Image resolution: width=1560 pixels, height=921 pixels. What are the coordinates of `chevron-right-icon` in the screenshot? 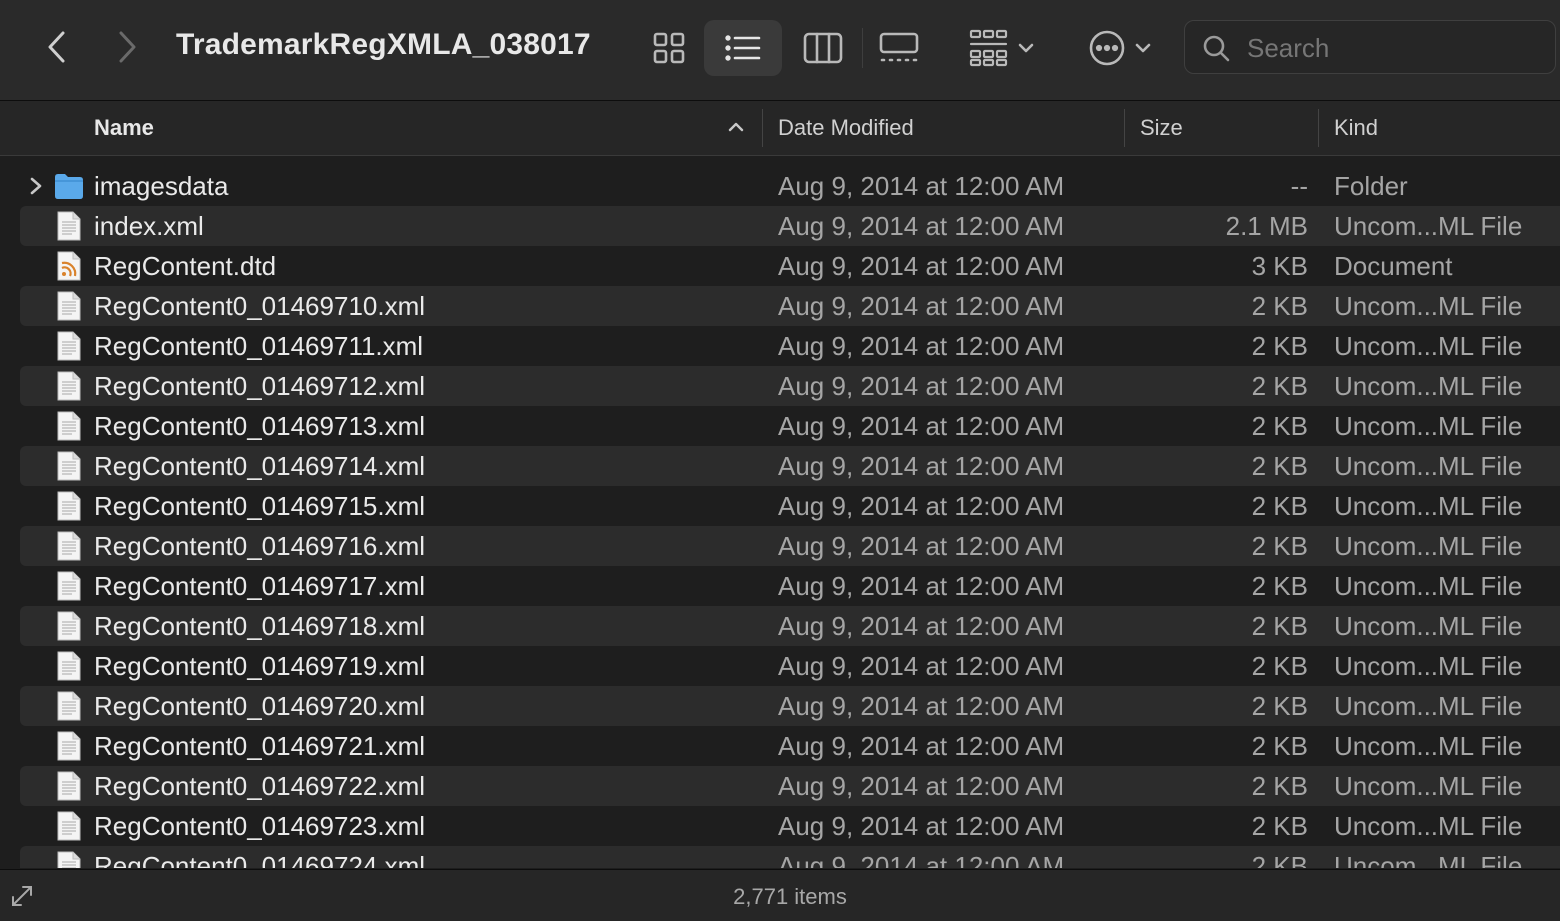 It's located at (36, 186).